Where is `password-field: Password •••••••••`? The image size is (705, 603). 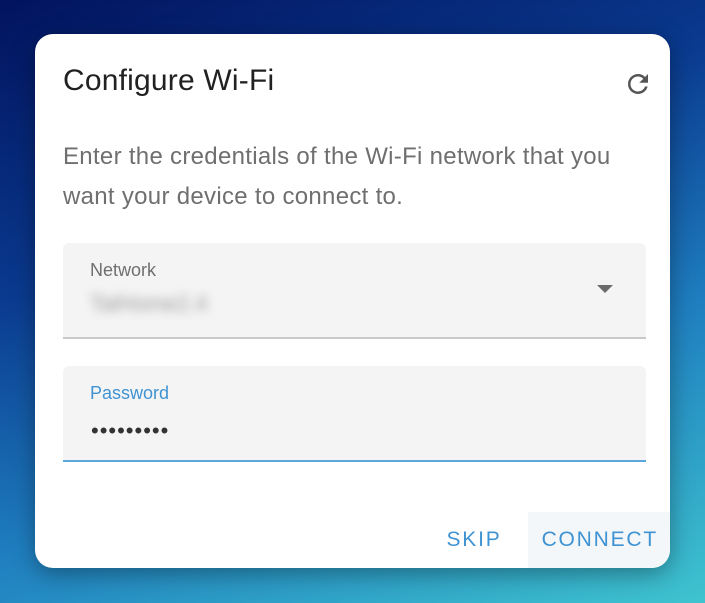
password-field: Password ••••••••• is located at coordinates (354, 414).